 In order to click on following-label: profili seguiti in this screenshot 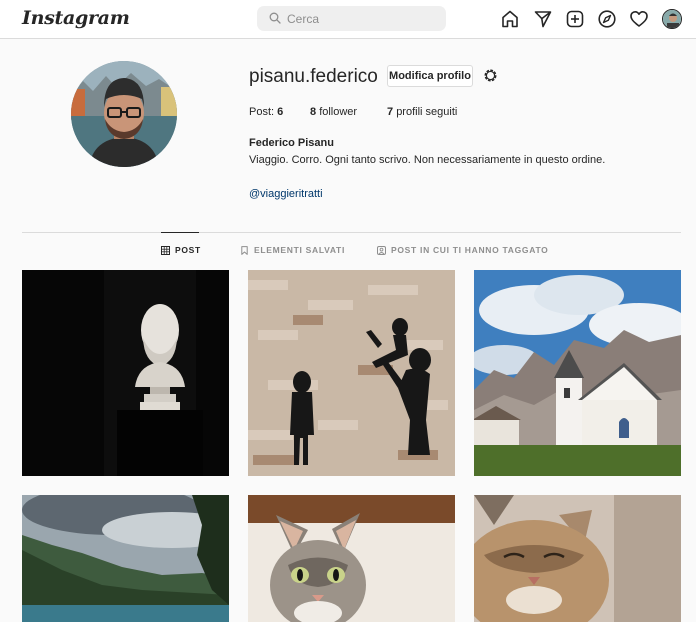, I will do `click(427, 112)`.